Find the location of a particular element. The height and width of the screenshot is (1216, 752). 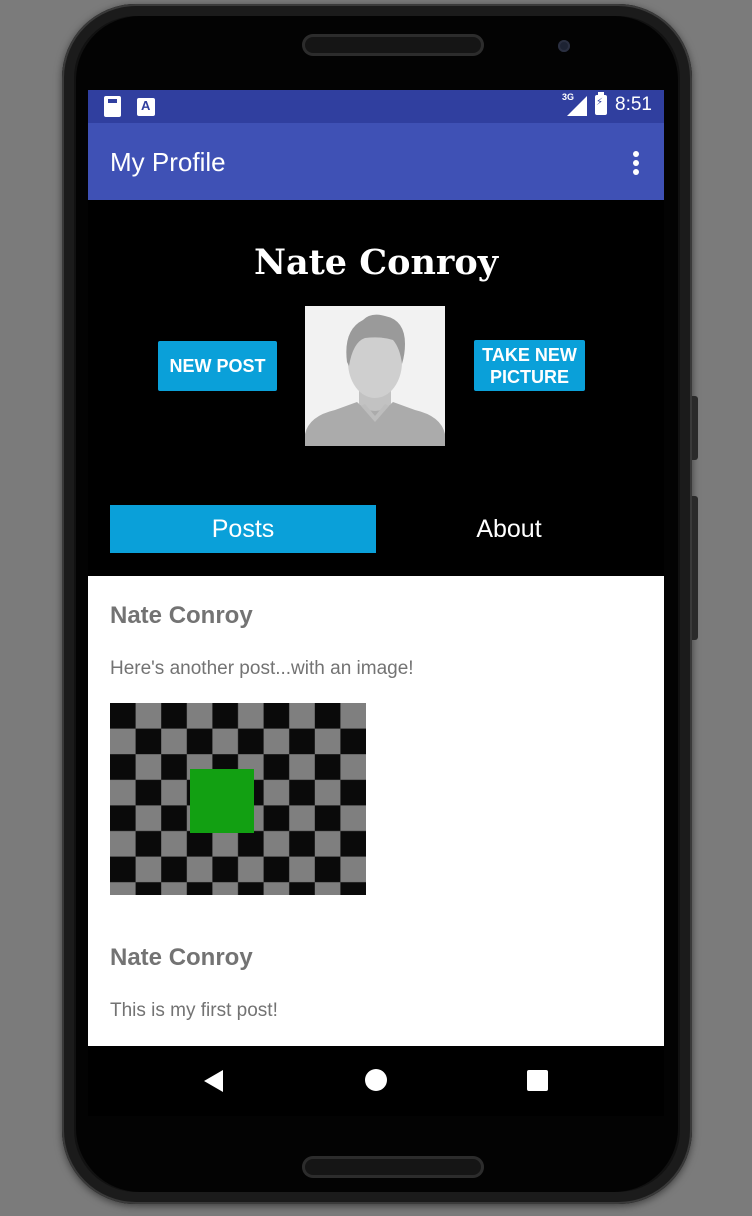

power-button is located at coordinates (695, 568).